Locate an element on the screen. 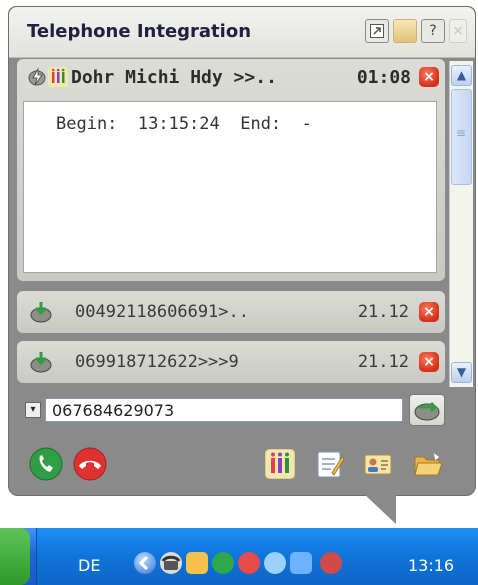 This screenshot has width=478, height=585. edit-note-icon is located at coordinates (331, 464).